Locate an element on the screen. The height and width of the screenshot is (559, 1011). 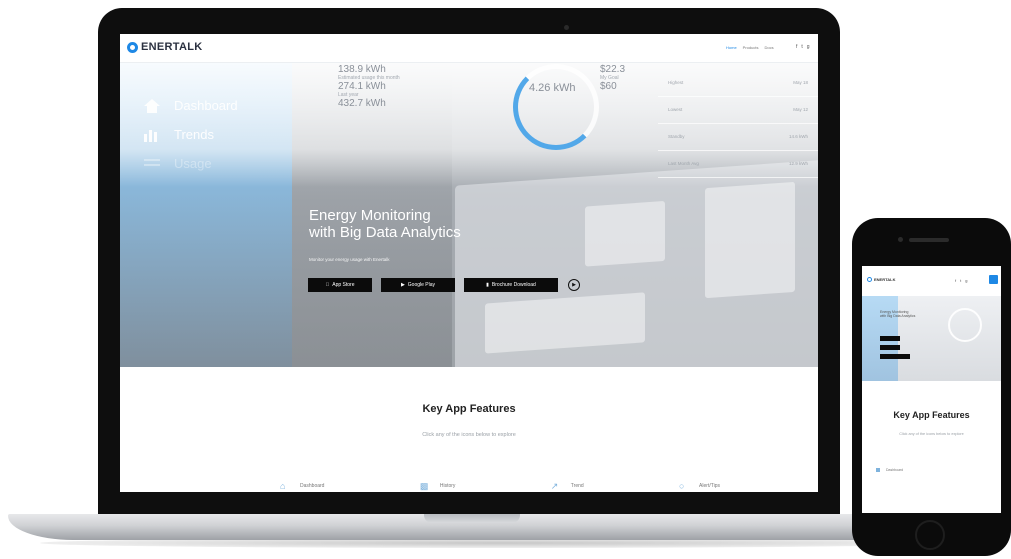
ring-value: 4.26 kWh is located at coordinates (552, 88).